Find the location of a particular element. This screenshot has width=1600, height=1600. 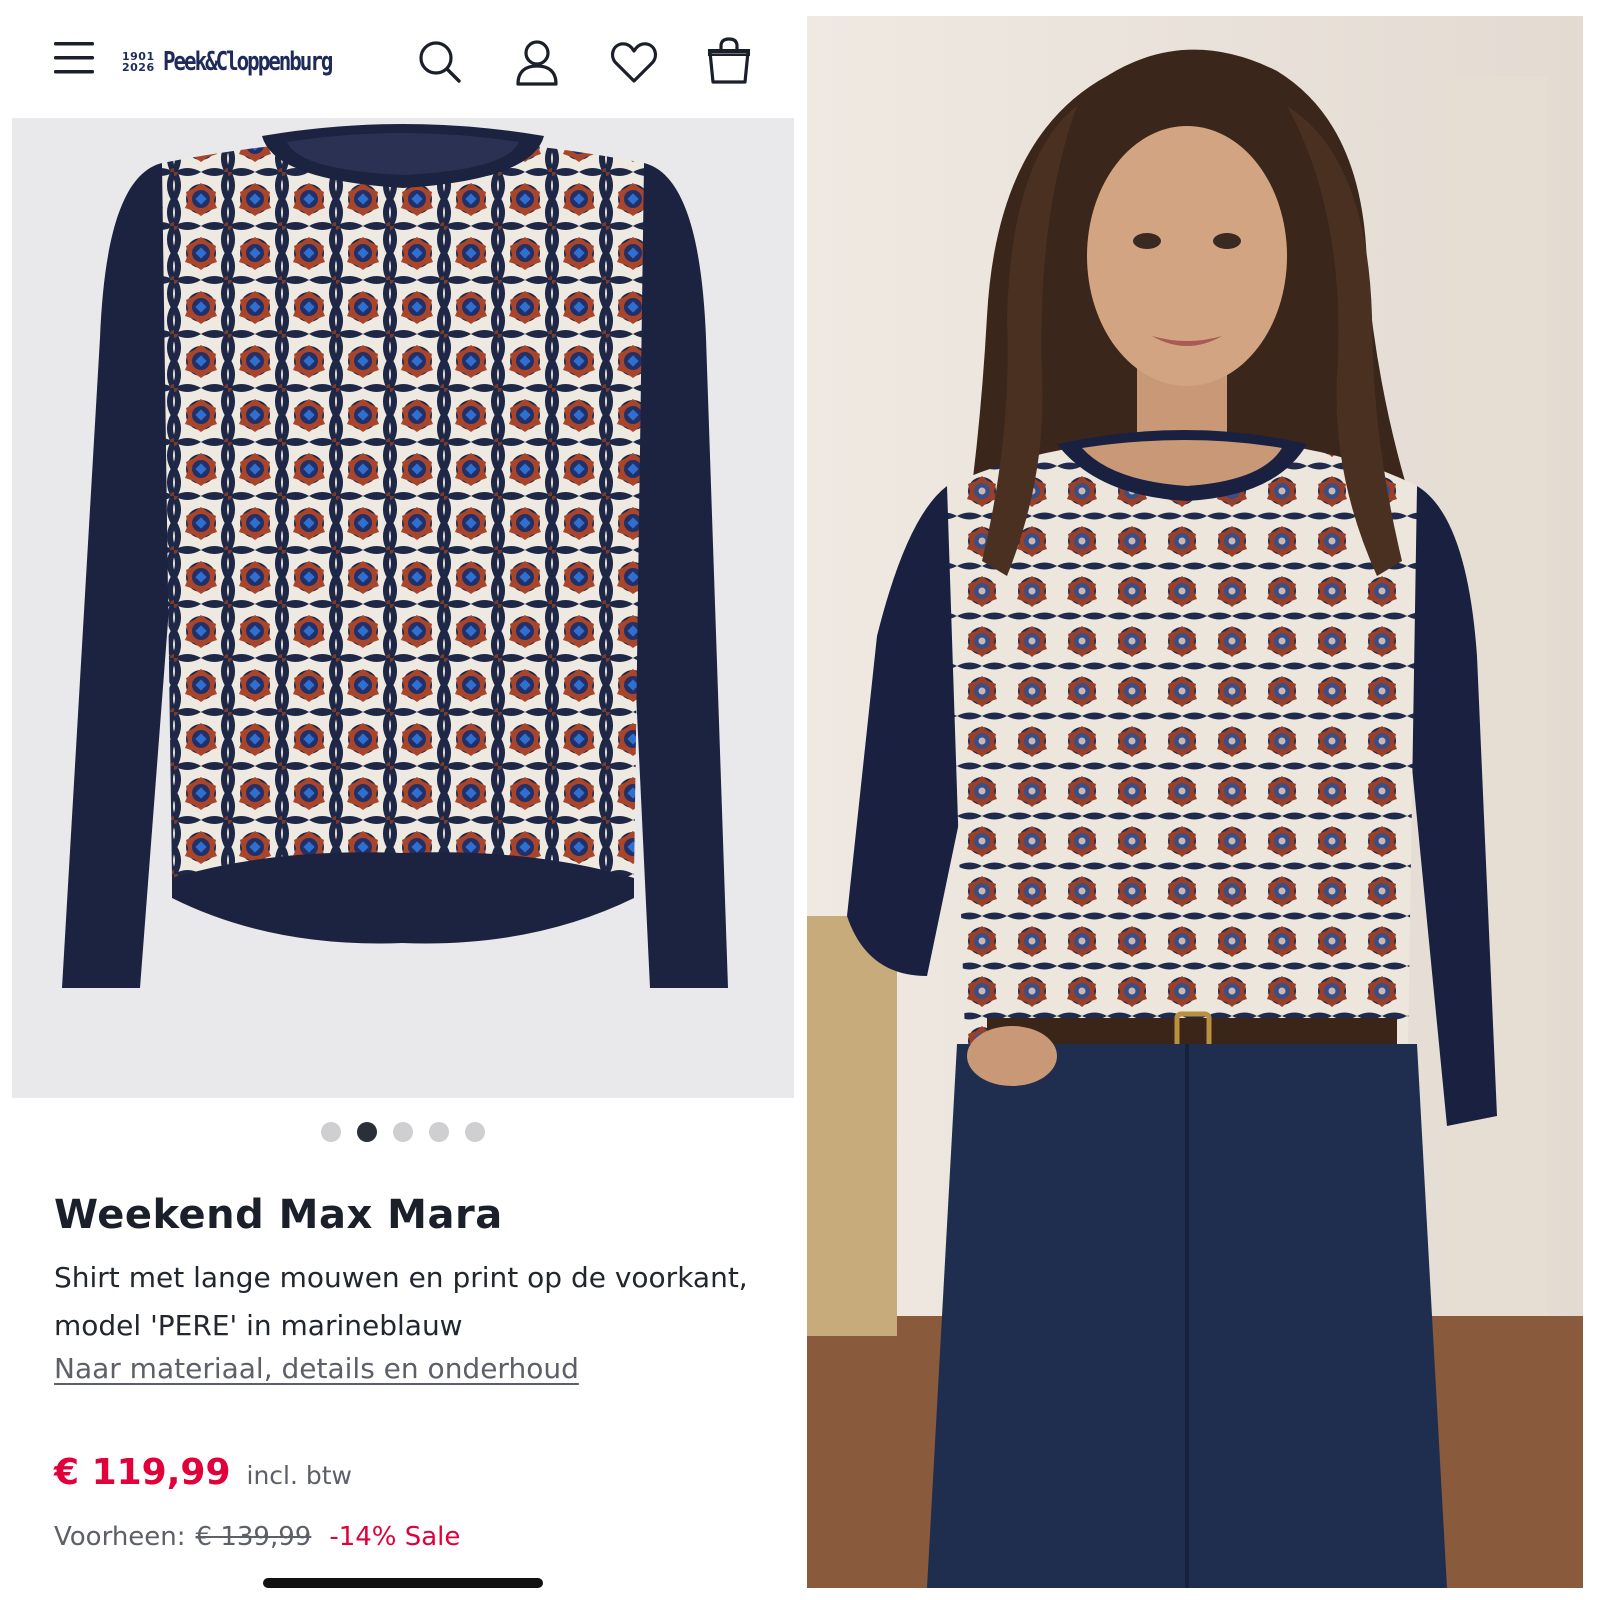

bag-icon is located at coordinates (729, 61).